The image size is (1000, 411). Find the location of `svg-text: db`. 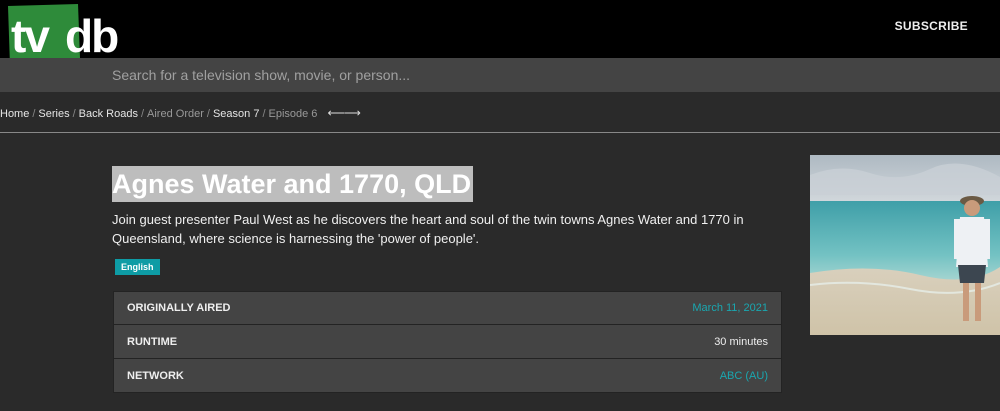

svg-text: db is located at coordinates (91, 36).